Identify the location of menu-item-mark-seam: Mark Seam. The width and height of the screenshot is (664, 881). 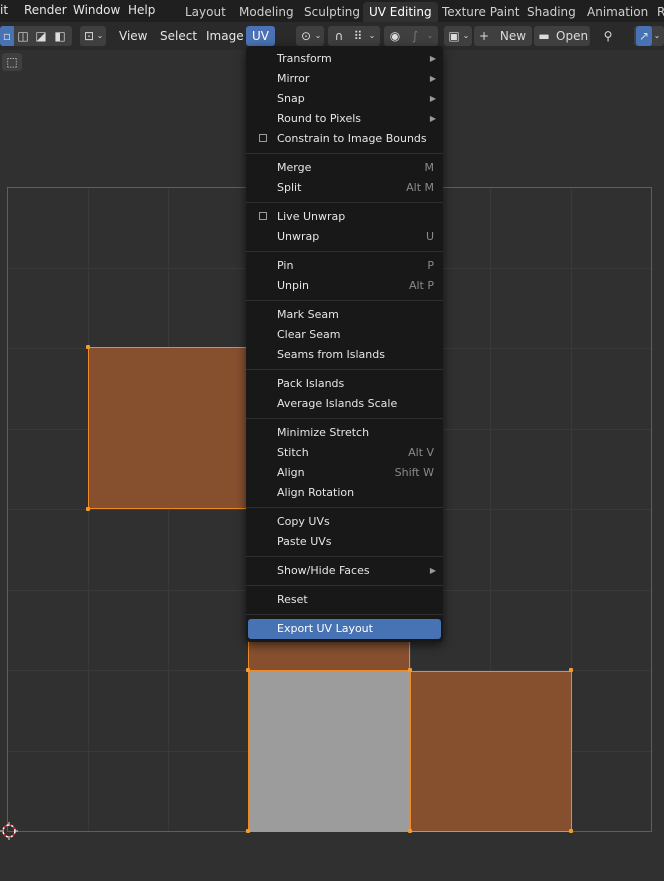
(344, 315).